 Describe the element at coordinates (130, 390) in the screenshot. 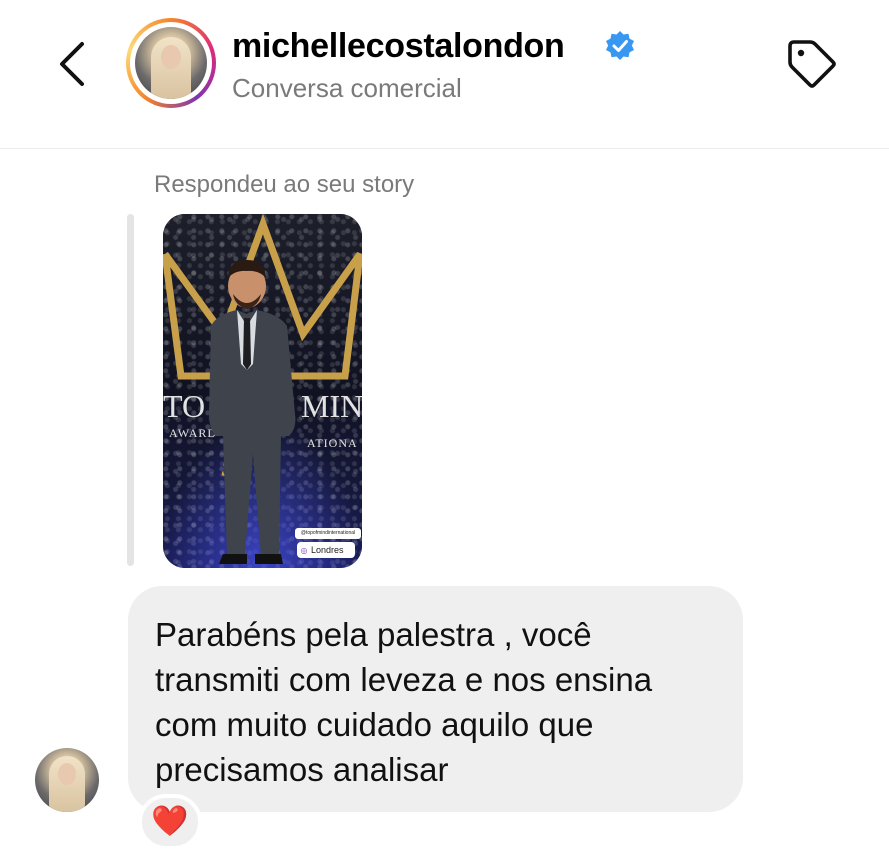

I see `reply-quote-bar` at that location.